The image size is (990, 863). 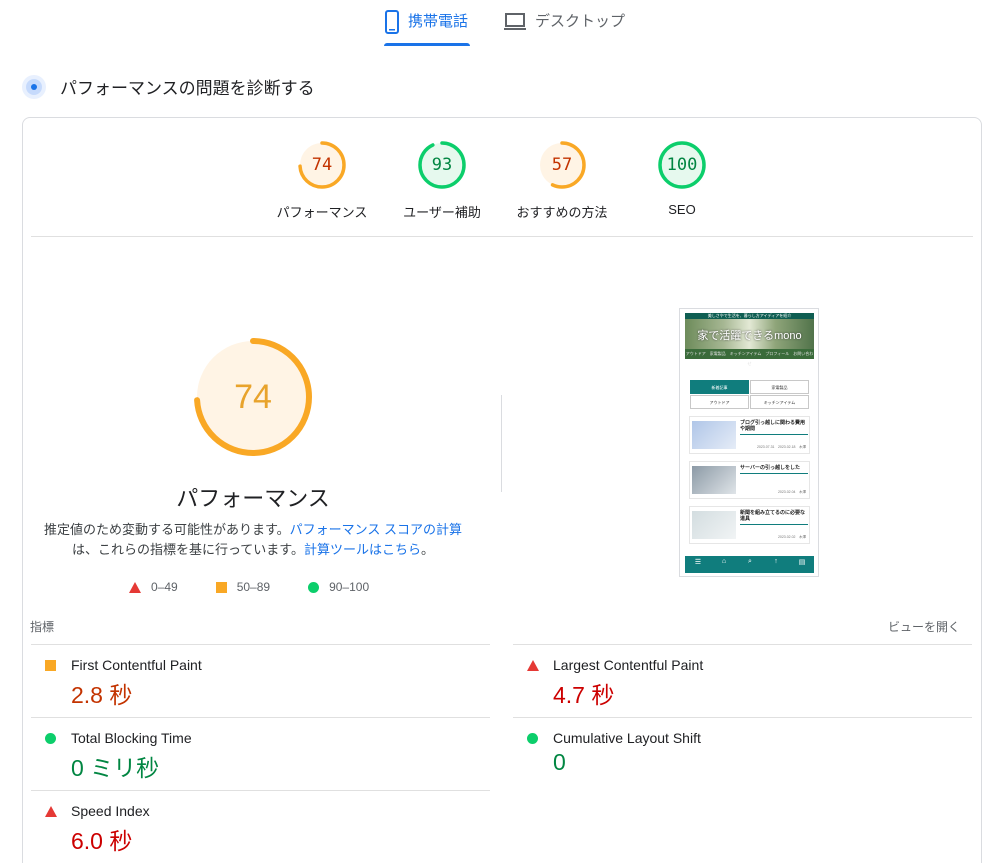 What do you see at coordinates (102, 841) in the screenshot?
I see `metric-value: 6.0 秒` at bounding box center [102, 841].